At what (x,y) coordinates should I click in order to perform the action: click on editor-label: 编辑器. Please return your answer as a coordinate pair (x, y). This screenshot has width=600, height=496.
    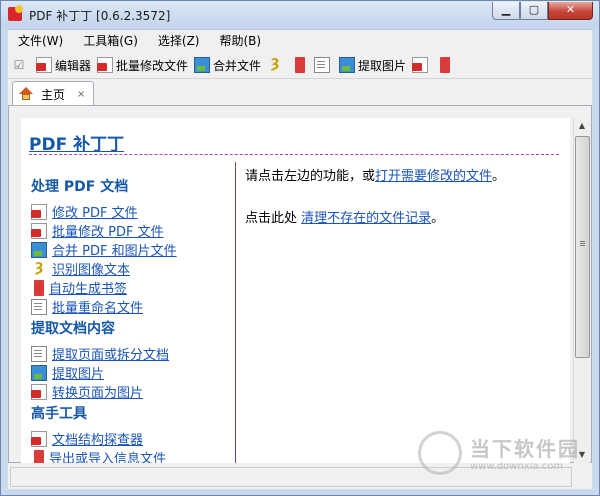
    Looking at the image, I should click on (73, 65).